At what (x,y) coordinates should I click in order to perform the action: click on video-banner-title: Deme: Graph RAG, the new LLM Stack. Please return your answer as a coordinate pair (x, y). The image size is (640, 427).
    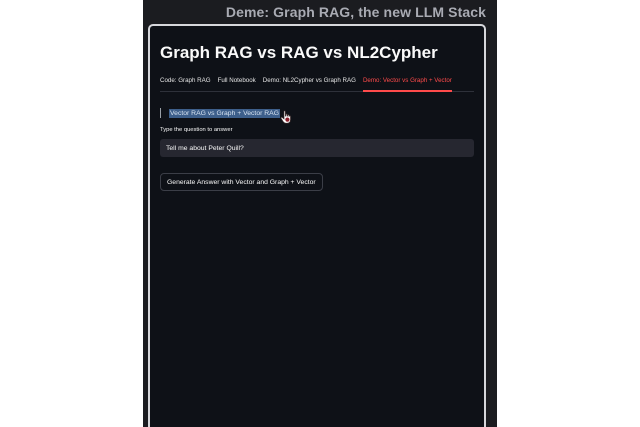
    Looking at the image, I should click on (355, 12).